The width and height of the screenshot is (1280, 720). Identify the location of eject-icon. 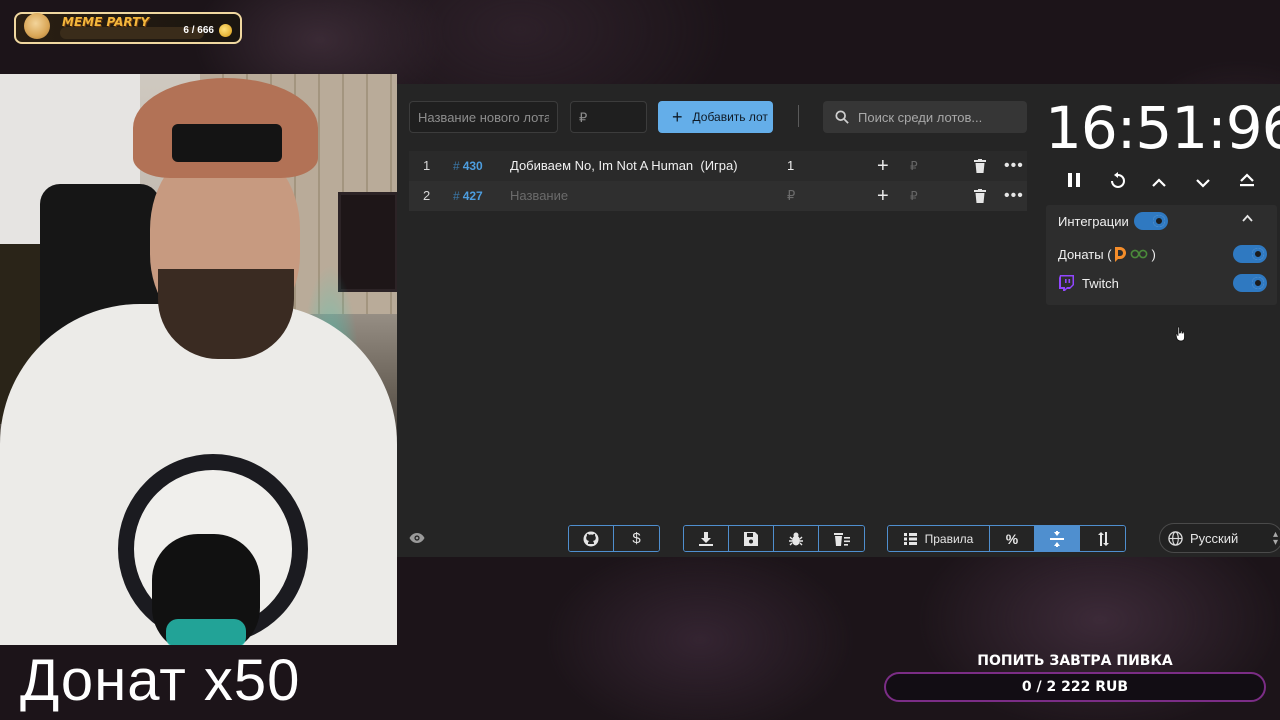
(1247, 182).